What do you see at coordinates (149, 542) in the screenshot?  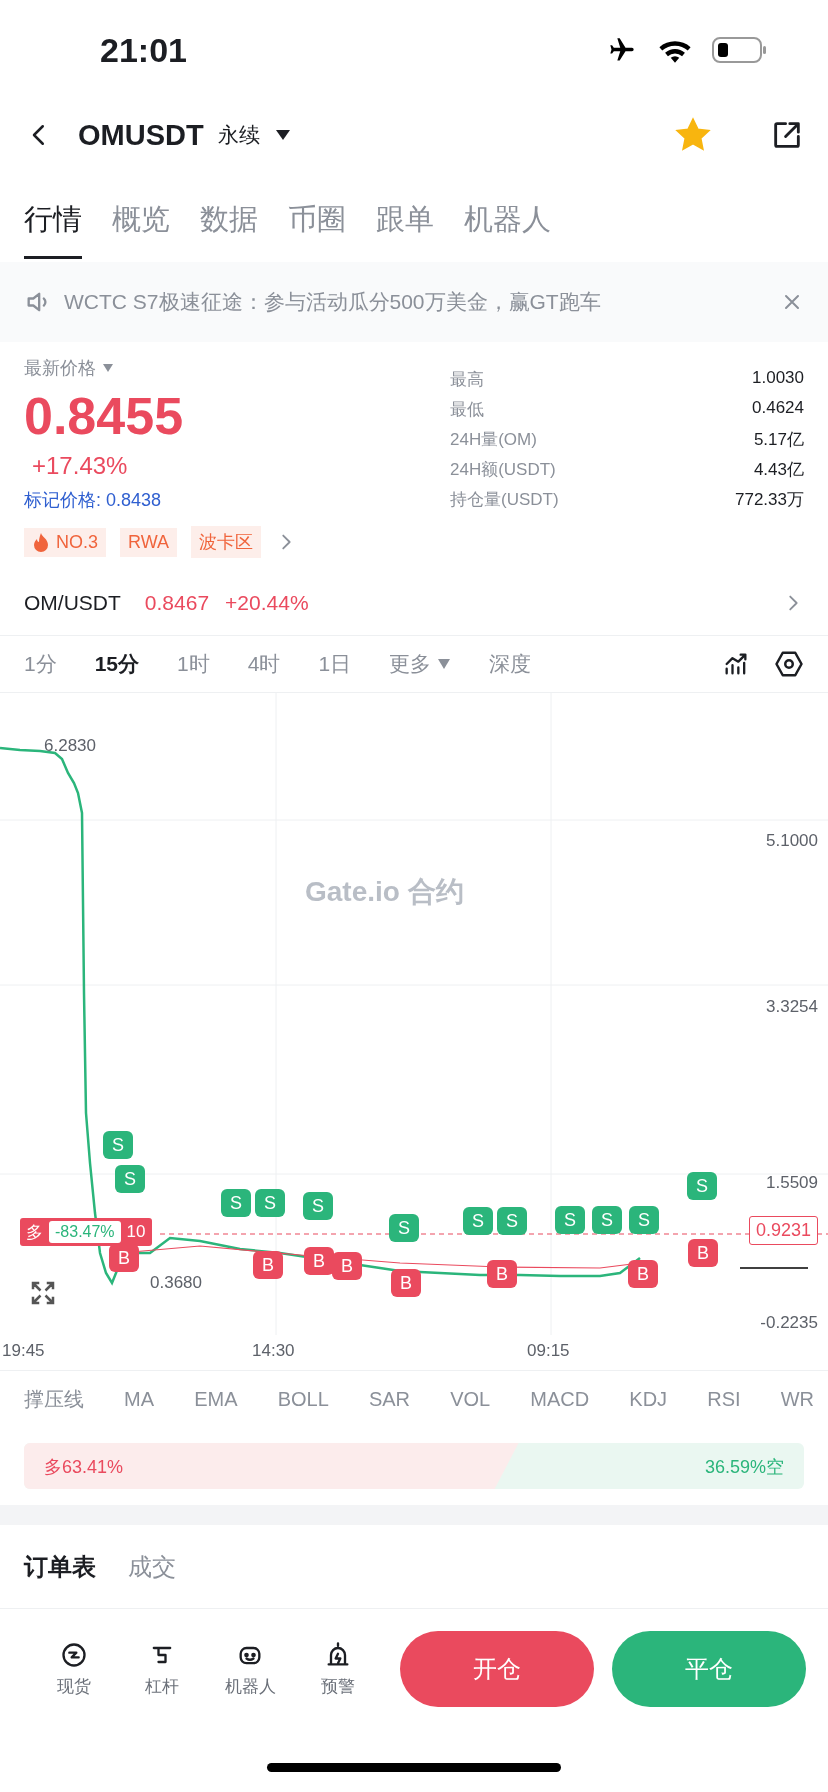 I see `tag: RWA` at bounding box center [149, 542].